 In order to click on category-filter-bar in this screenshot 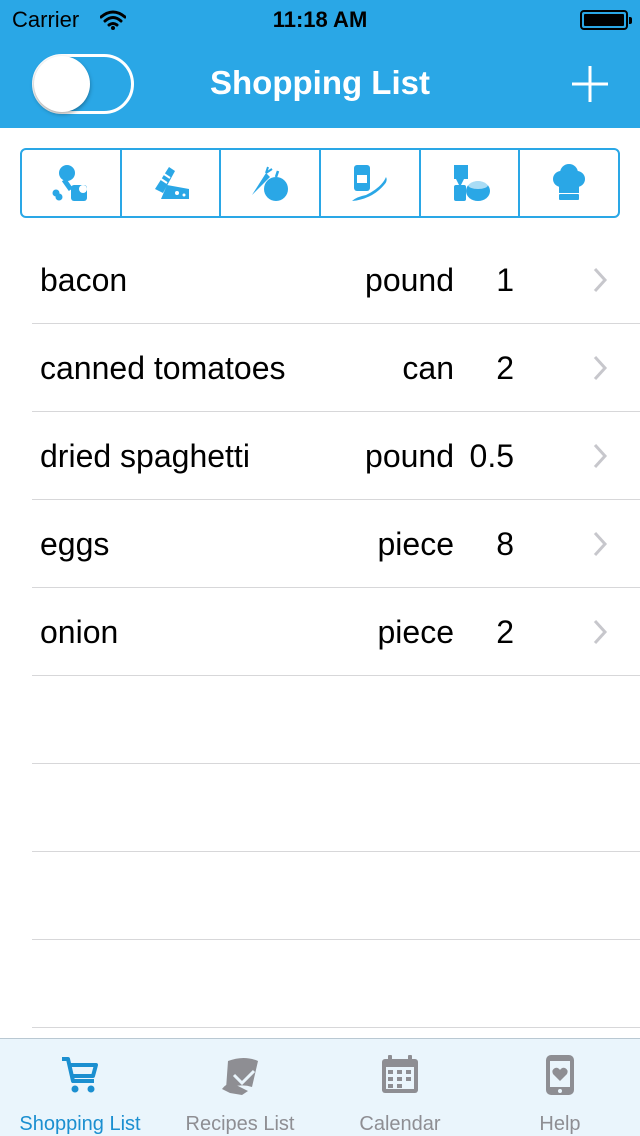, I will do `click(320, 183)`.